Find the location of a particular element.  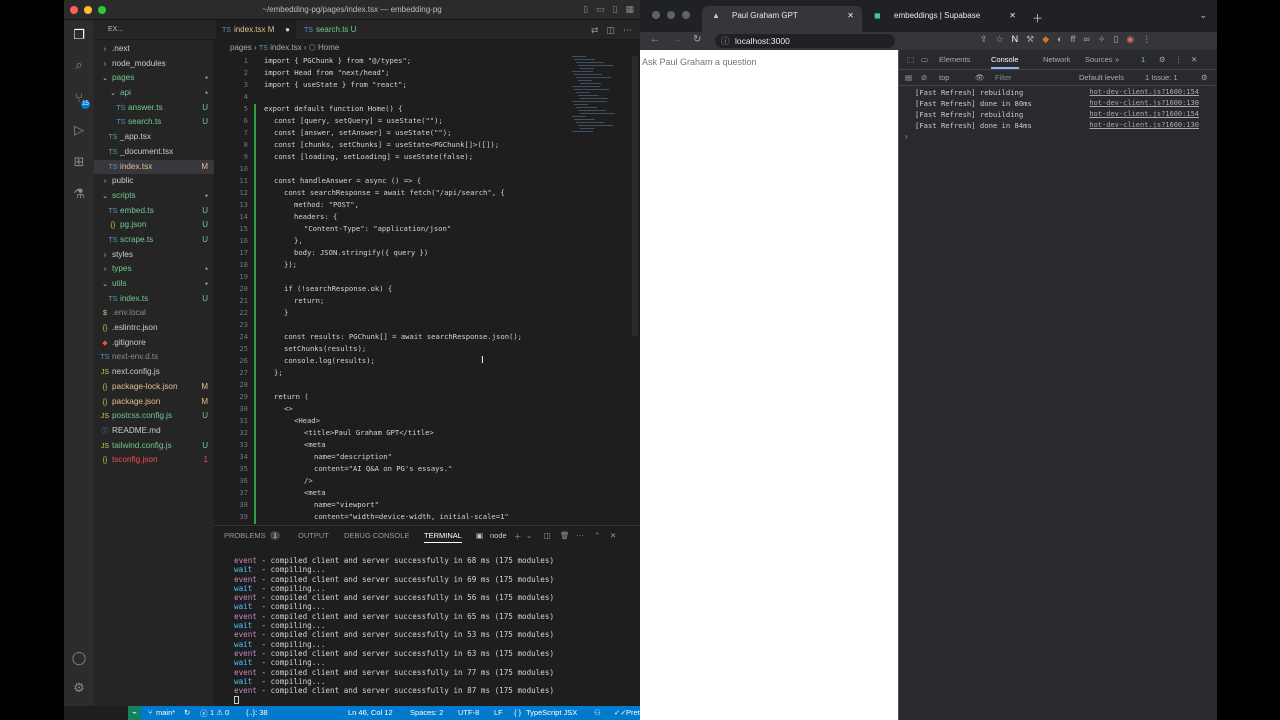

tree-item: TS embed.ts U is located at coordinates (154, 211).